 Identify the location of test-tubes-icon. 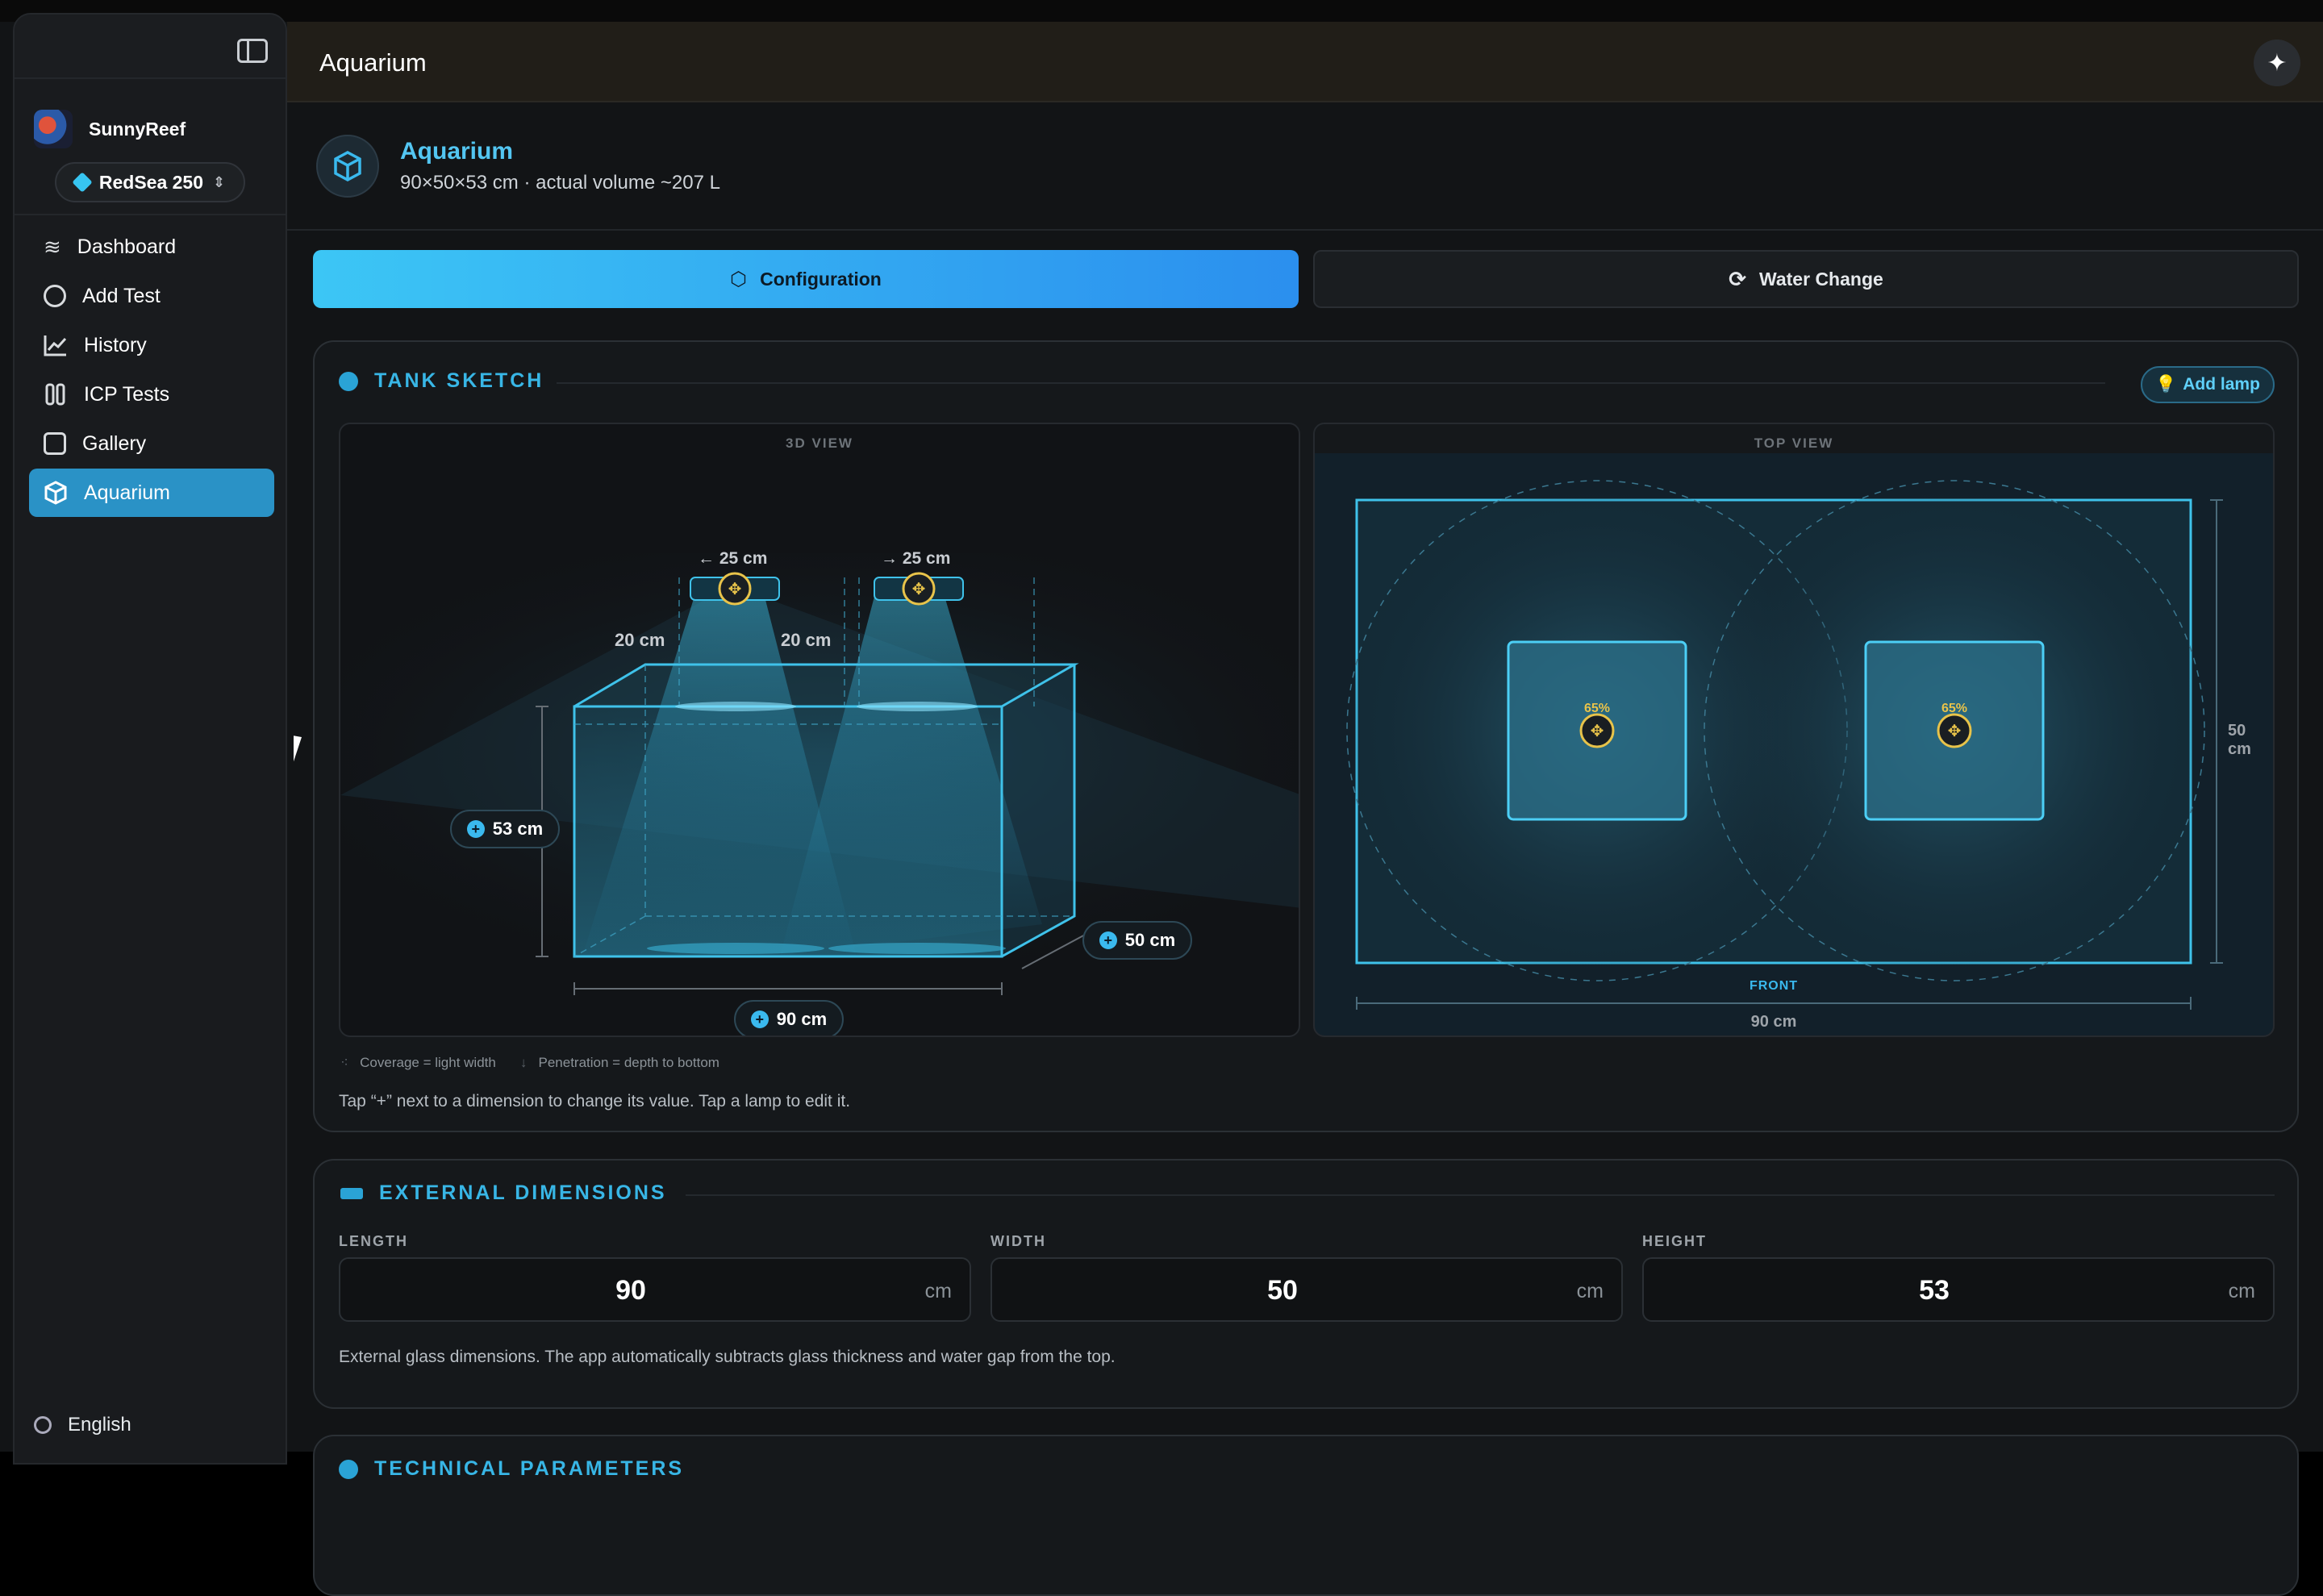
(55, 395).